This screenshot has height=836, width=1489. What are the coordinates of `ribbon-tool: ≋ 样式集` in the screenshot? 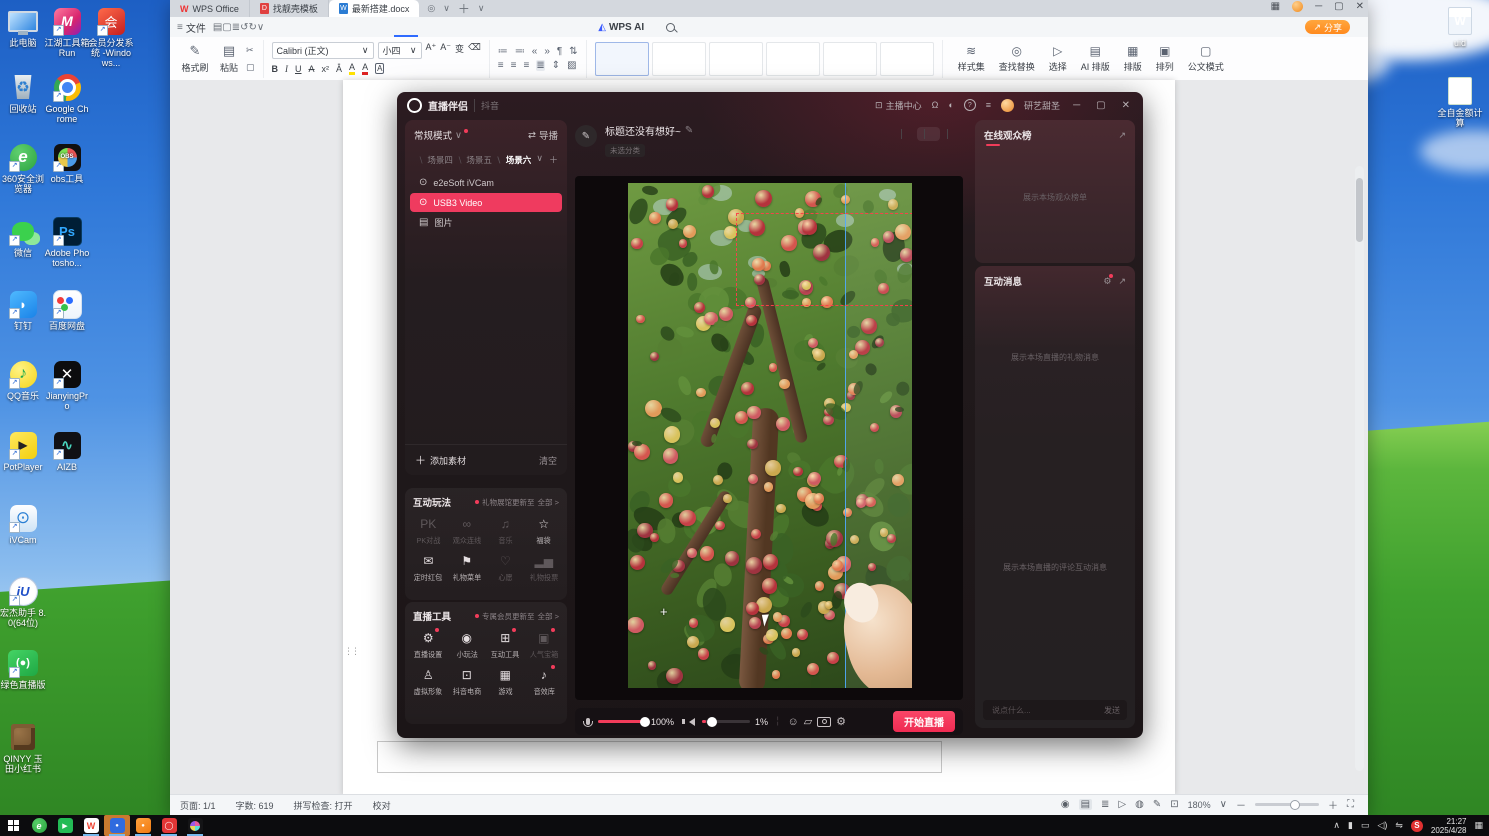 It's located at (971, 58).